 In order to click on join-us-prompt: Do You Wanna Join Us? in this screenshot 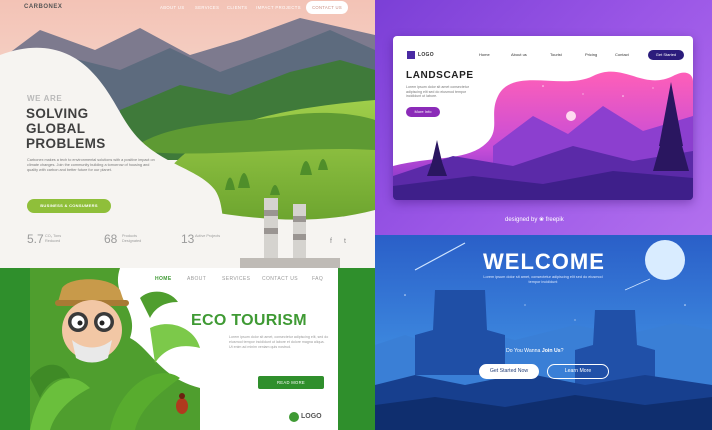, I will do `click(535, 351)`.